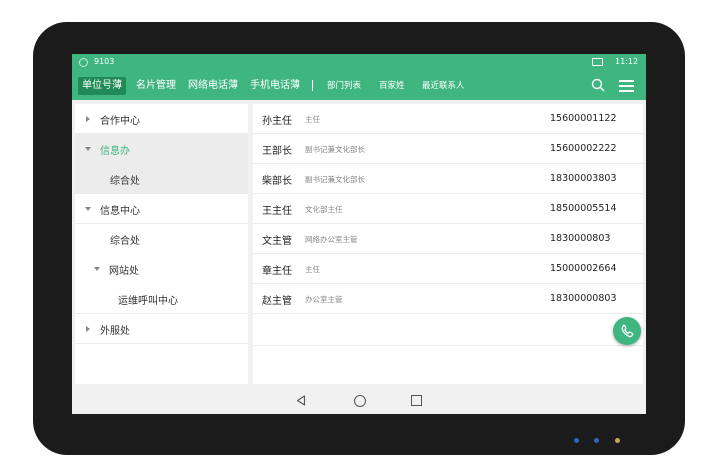  What do you see at coordinates (277, 271) in the screenshot?
I see `contact-name: 章主任` at bounding box center [277, 271].